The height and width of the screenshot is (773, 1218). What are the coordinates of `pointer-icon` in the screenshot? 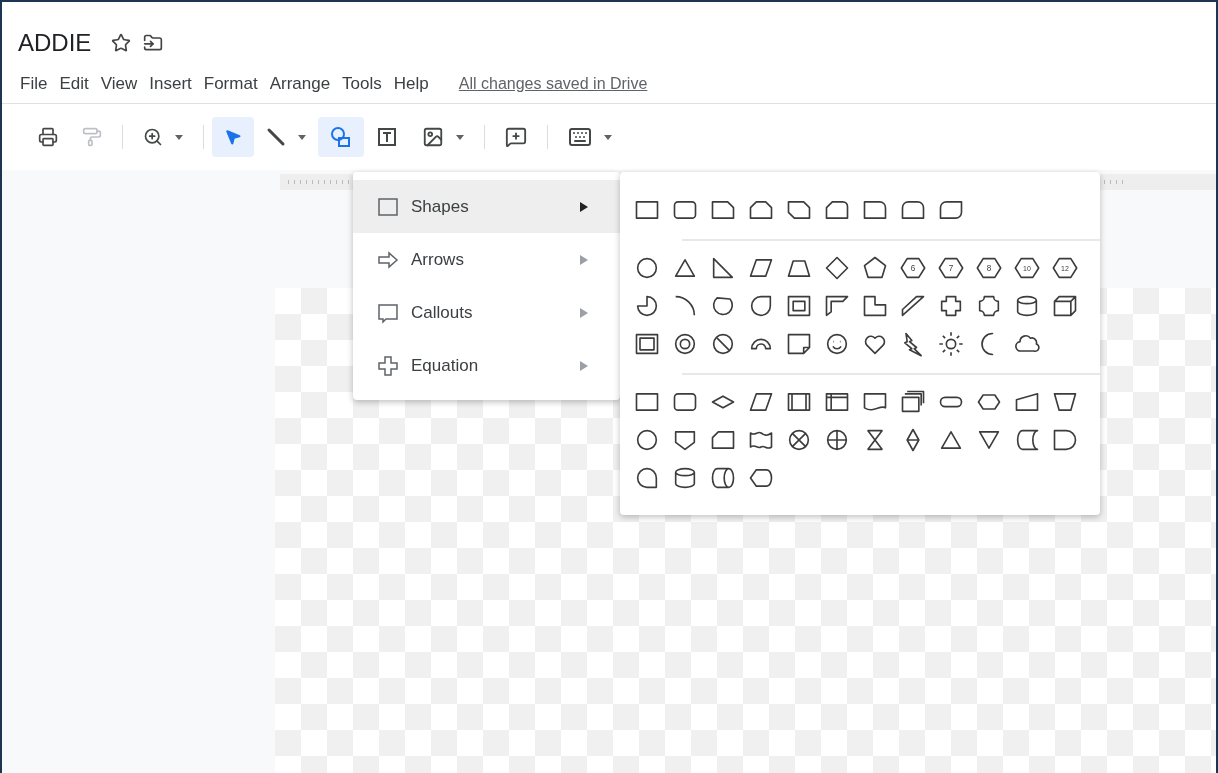 It's located at (233, 137).